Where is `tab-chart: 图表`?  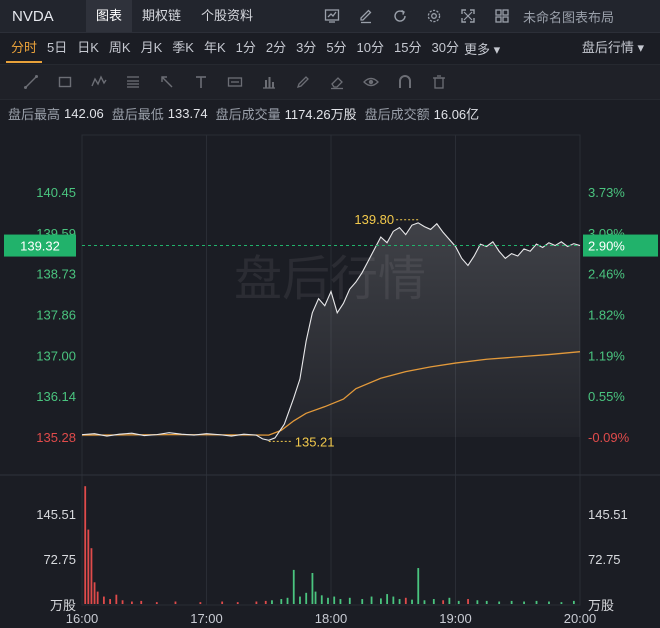
tab-chart: 图表 is located at coordinates (109, 16).